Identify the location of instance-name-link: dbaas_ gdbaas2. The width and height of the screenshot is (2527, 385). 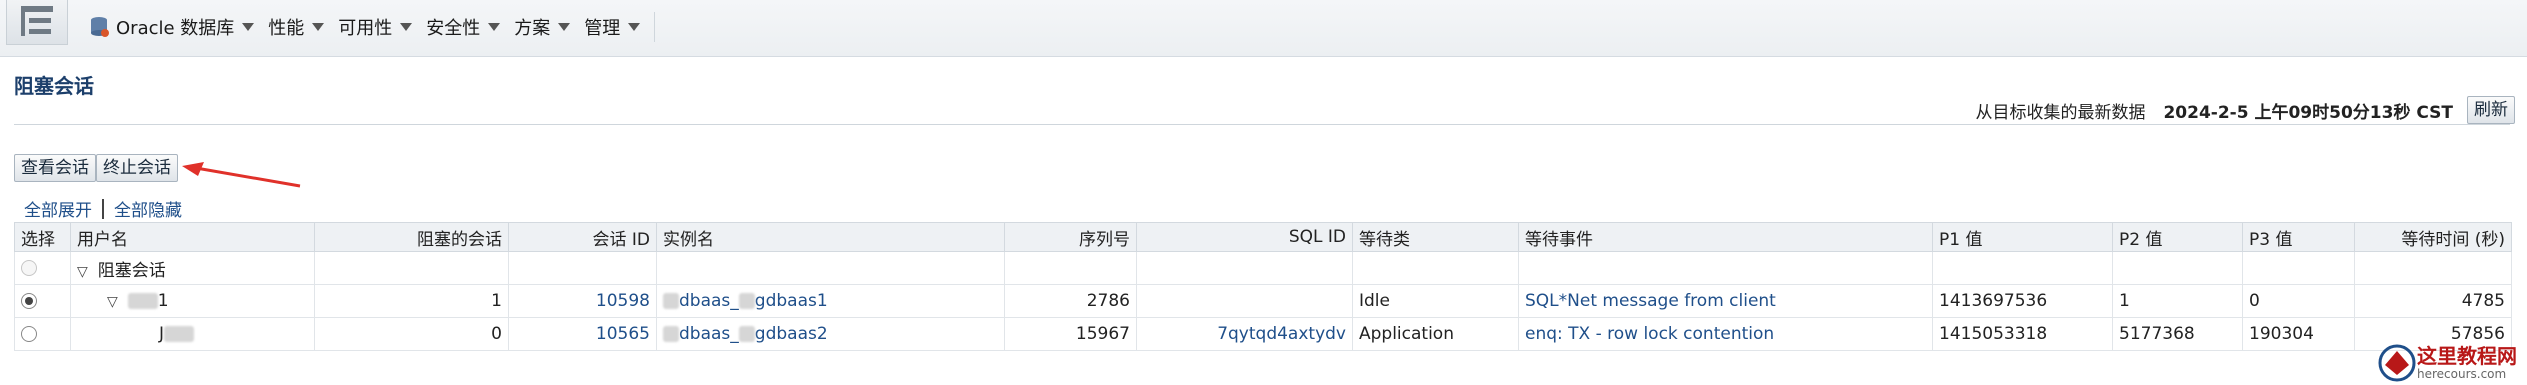
(830, 334).